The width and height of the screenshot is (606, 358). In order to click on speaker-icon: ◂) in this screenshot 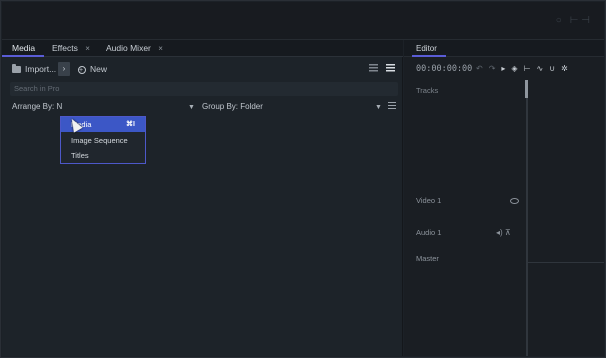, I will do `click(499, 232)`.